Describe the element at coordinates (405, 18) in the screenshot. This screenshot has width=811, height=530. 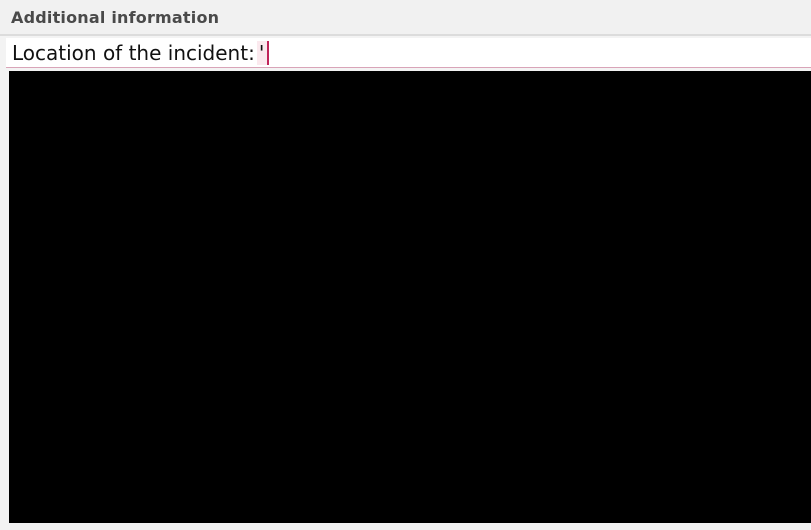
I see `section-header: Additional information` at that location.